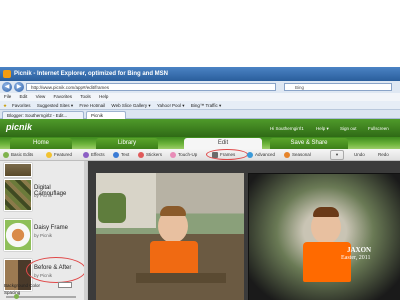 The image size is (400, 300). I want to click on fullscreen-link: Fullscreen, so click(378, 128).